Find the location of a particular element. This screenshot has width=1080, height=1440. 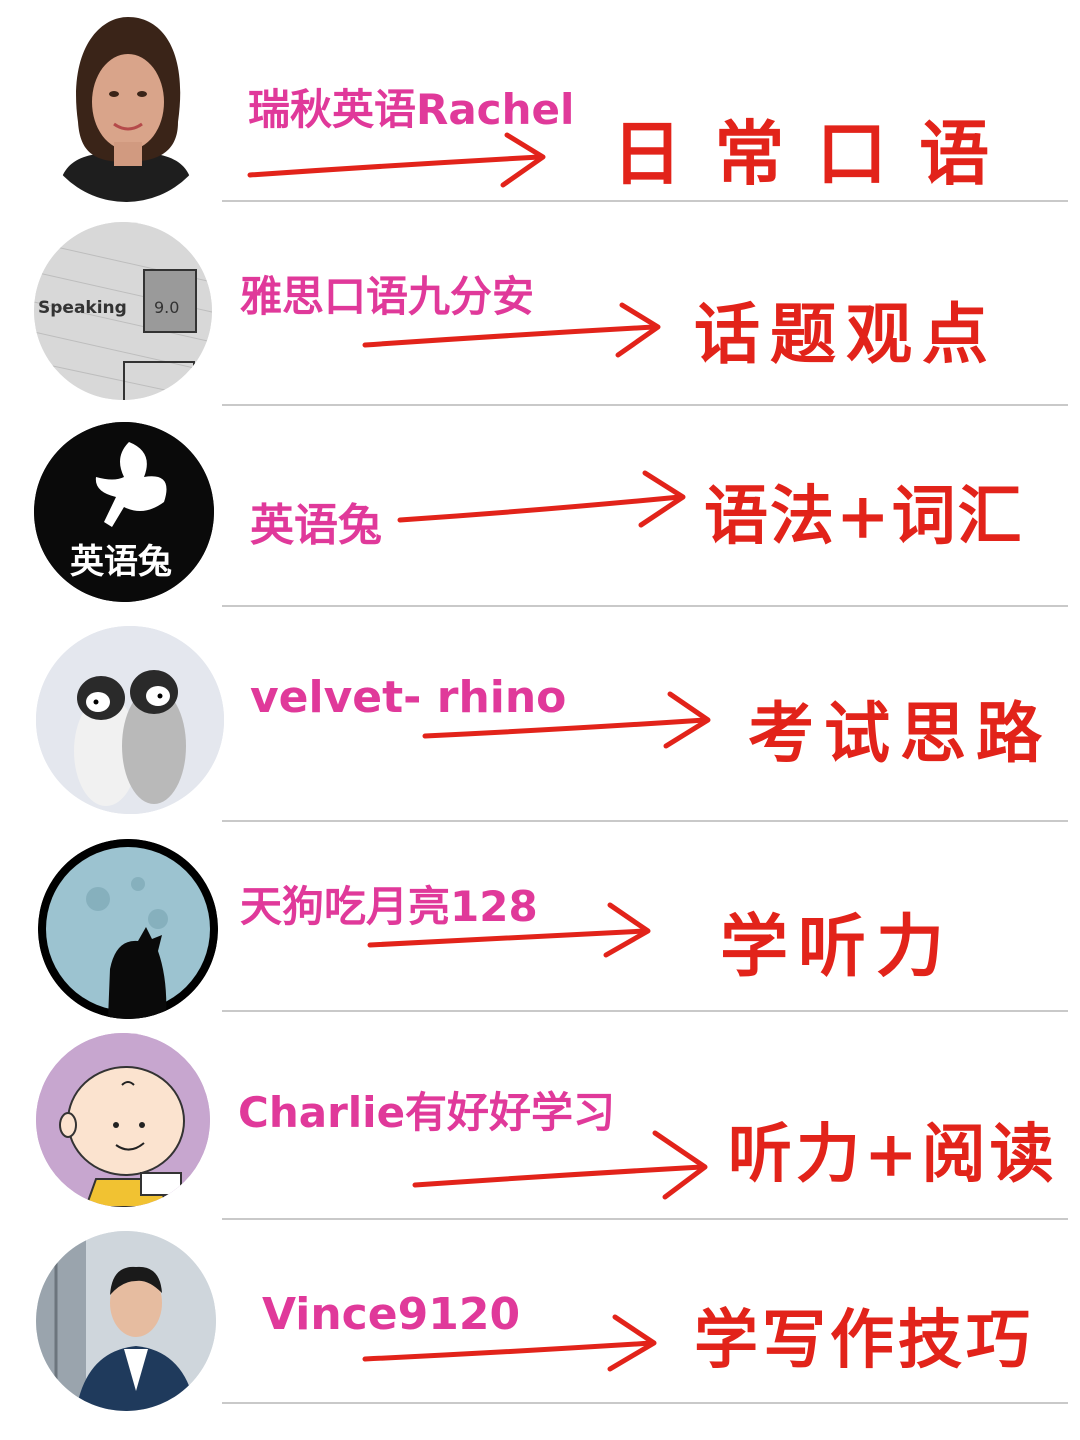

entry-row-2: Speaking 9.0 雅思口语九分安 话题观点 is located at coordinates (540, 305).